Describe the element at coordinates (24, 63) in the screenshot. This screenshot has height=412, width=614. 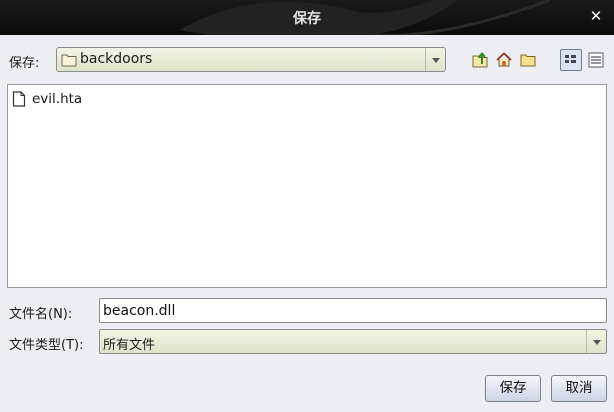
I see `save-in-label: 保存:` at that location.